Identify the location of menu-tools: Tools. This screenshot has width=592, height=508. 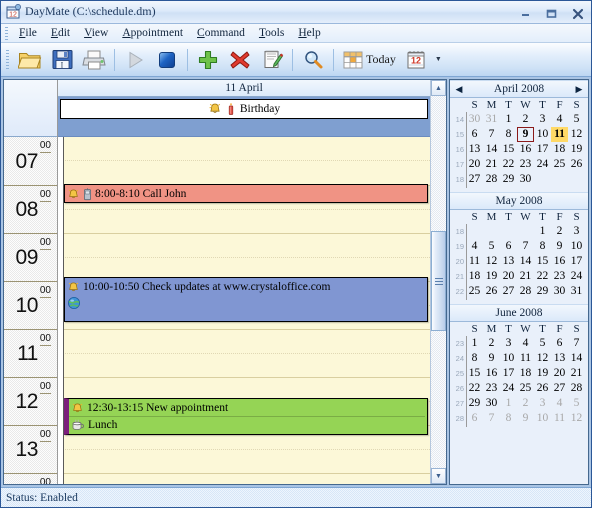
(271, 33).